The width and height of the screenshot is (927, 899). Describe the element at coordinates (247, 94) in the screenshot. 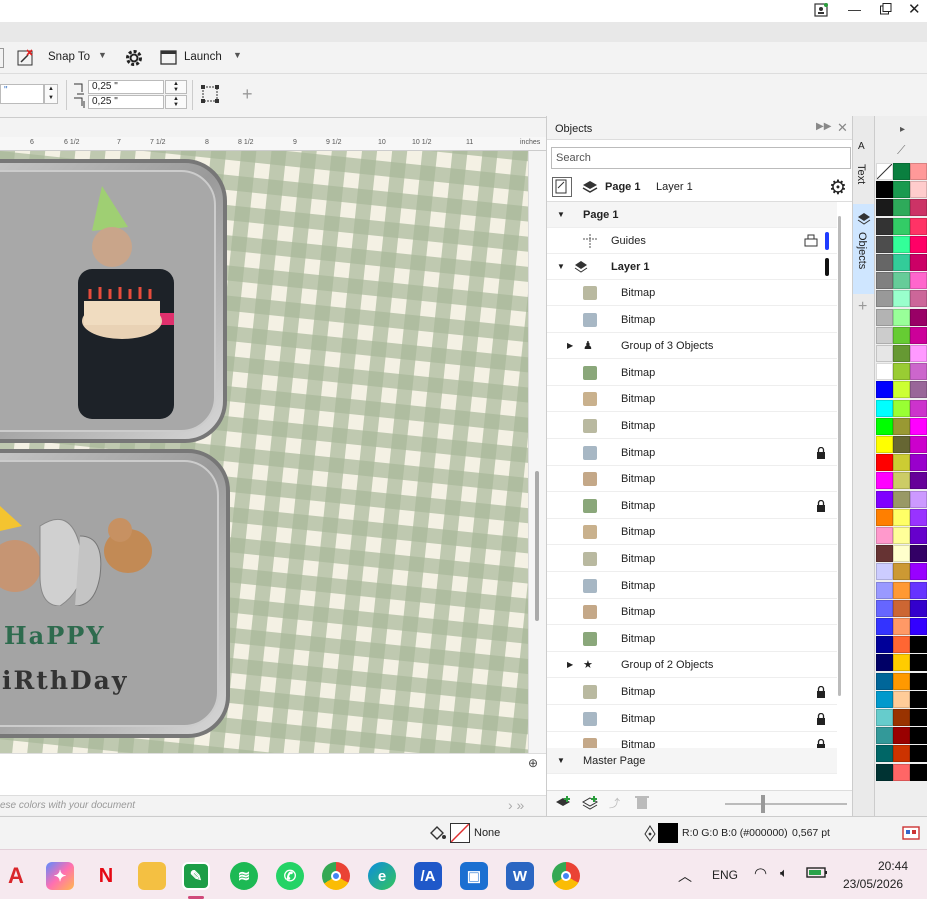

I see `add-icon: +` at that location.